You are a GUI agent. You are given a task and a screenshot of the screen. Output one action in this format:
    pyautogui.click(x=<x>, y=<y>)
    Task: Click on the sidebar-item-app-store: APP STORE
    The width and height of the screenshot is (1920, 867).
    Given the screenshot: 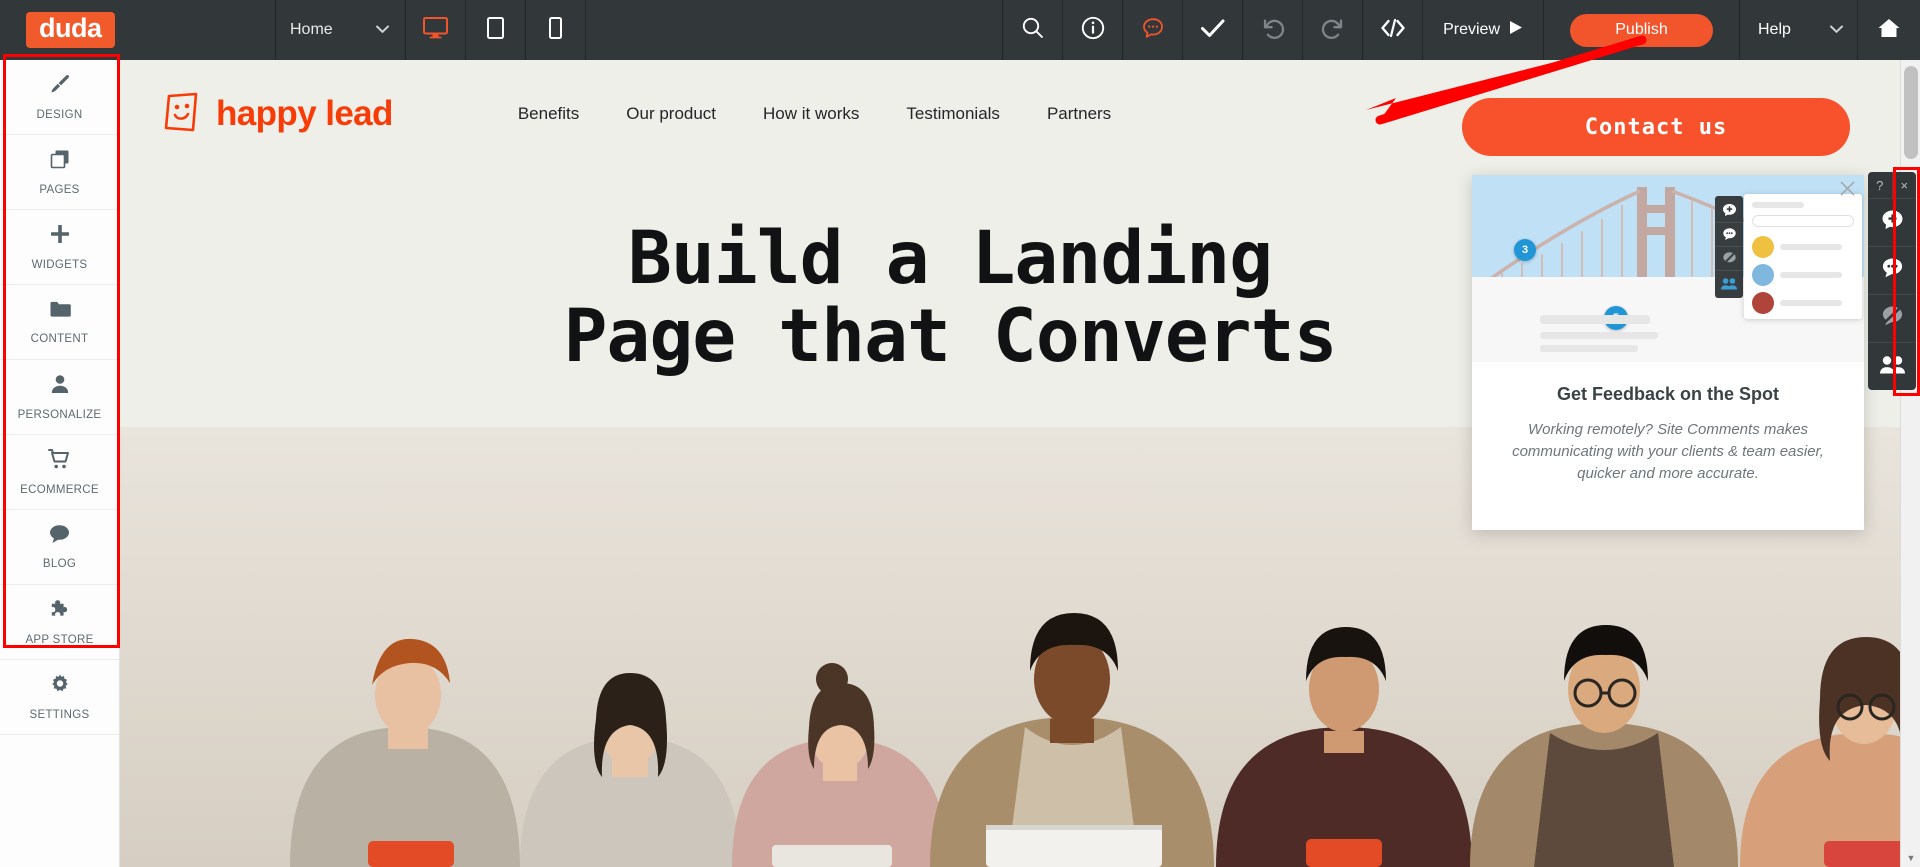 What is the action you would take?
    pyautogui.click(x=59, y=622)
    